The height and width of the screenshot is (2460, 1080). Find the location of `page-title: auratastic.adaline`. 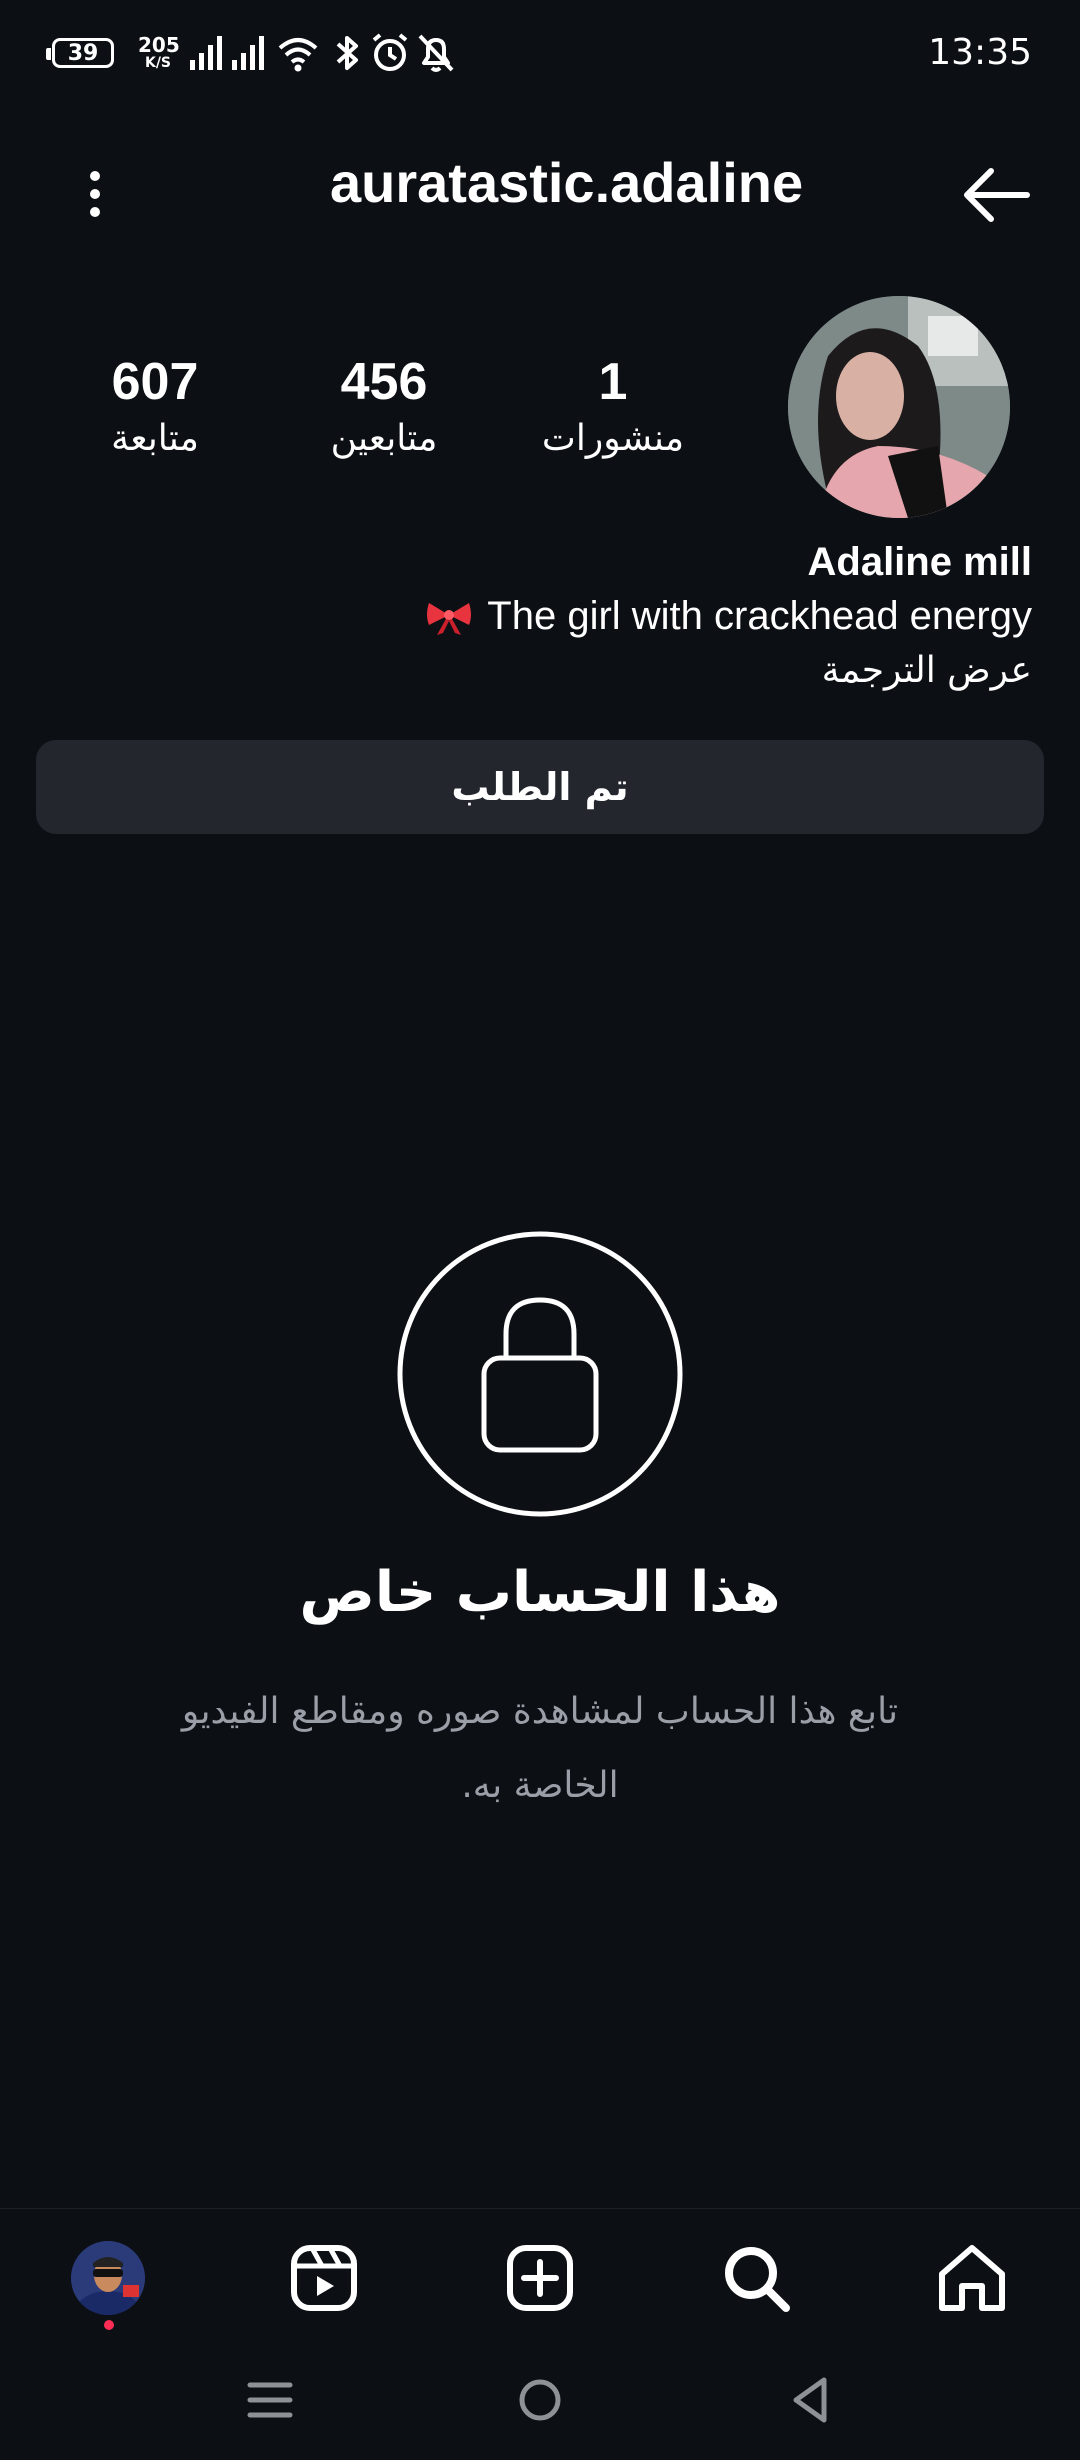

page-title: auratastic.adaline is located at coordinates (567, 182).